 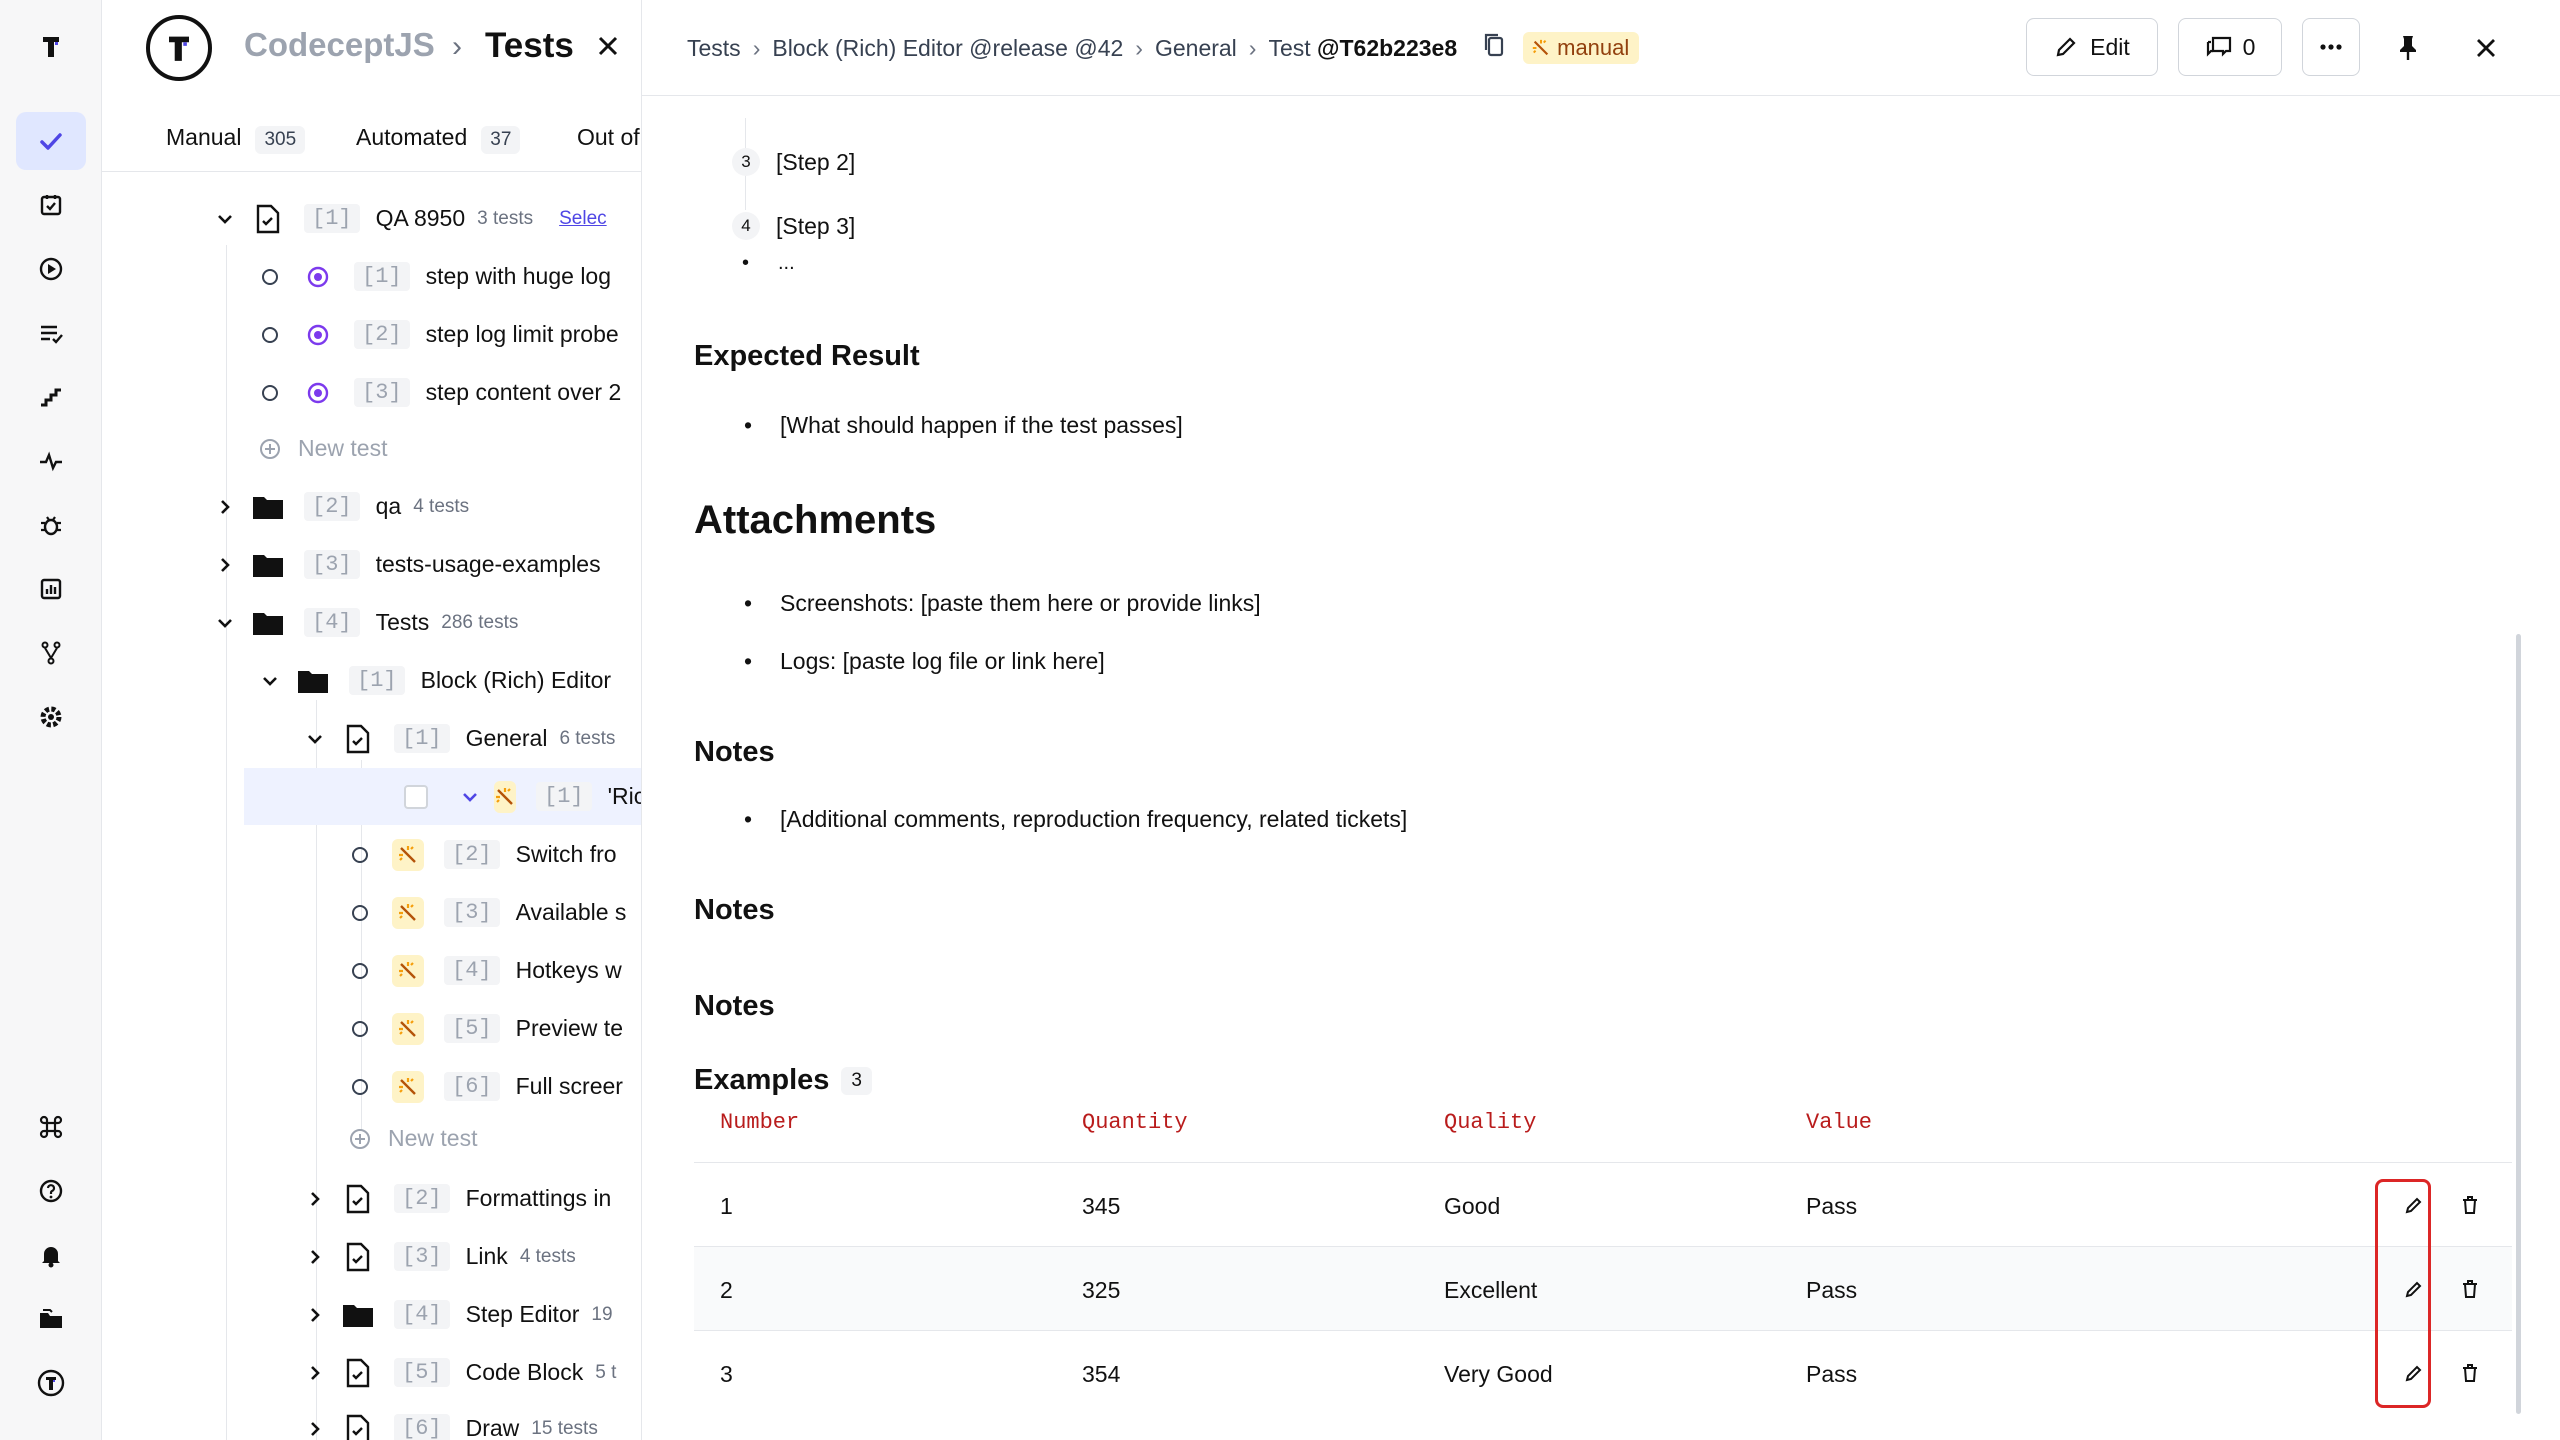 What do you see at coordinates (726, 1206) in the screenshot?
I see `cell-number: 1` at bounding box center [726, 1206].